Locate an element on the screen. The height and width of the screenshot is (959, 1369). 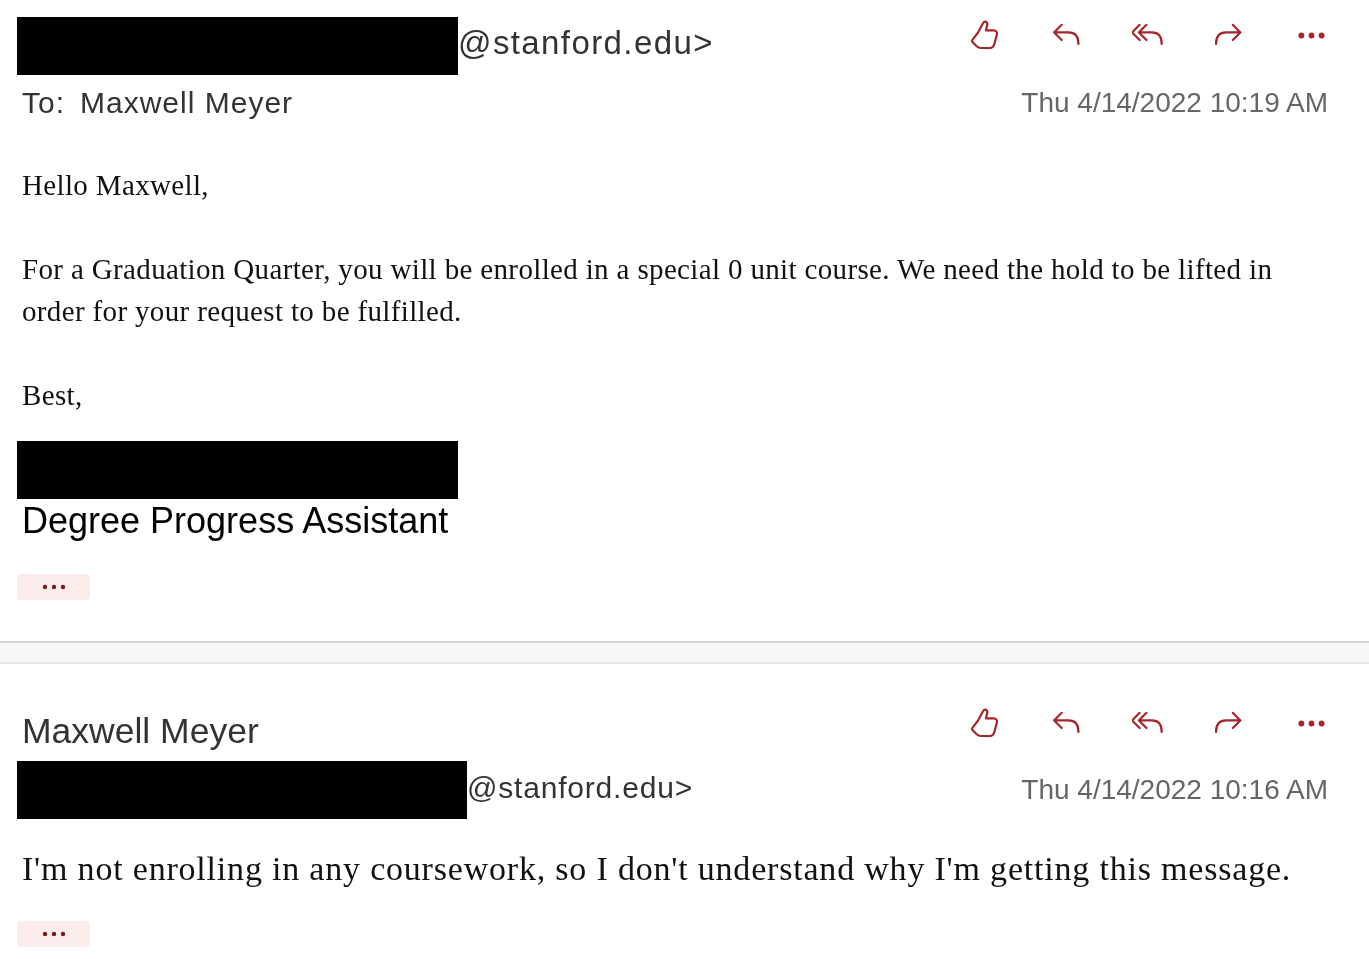
sender-name: Maxwell Meyer is located at coordinates (140, 731).